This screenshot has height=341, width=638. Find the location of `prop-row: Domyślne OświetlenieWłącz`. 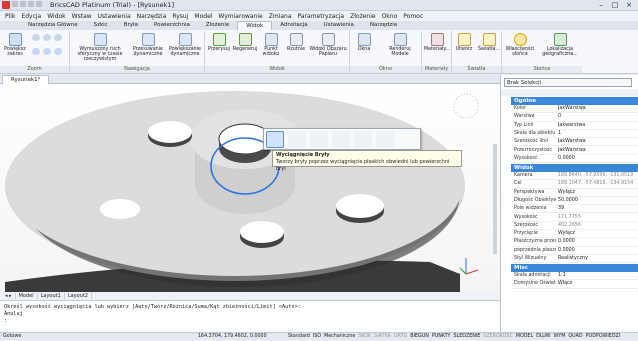

prop-row: Domyślne OświetlenieWłącz is located at coordinates (574, 284).